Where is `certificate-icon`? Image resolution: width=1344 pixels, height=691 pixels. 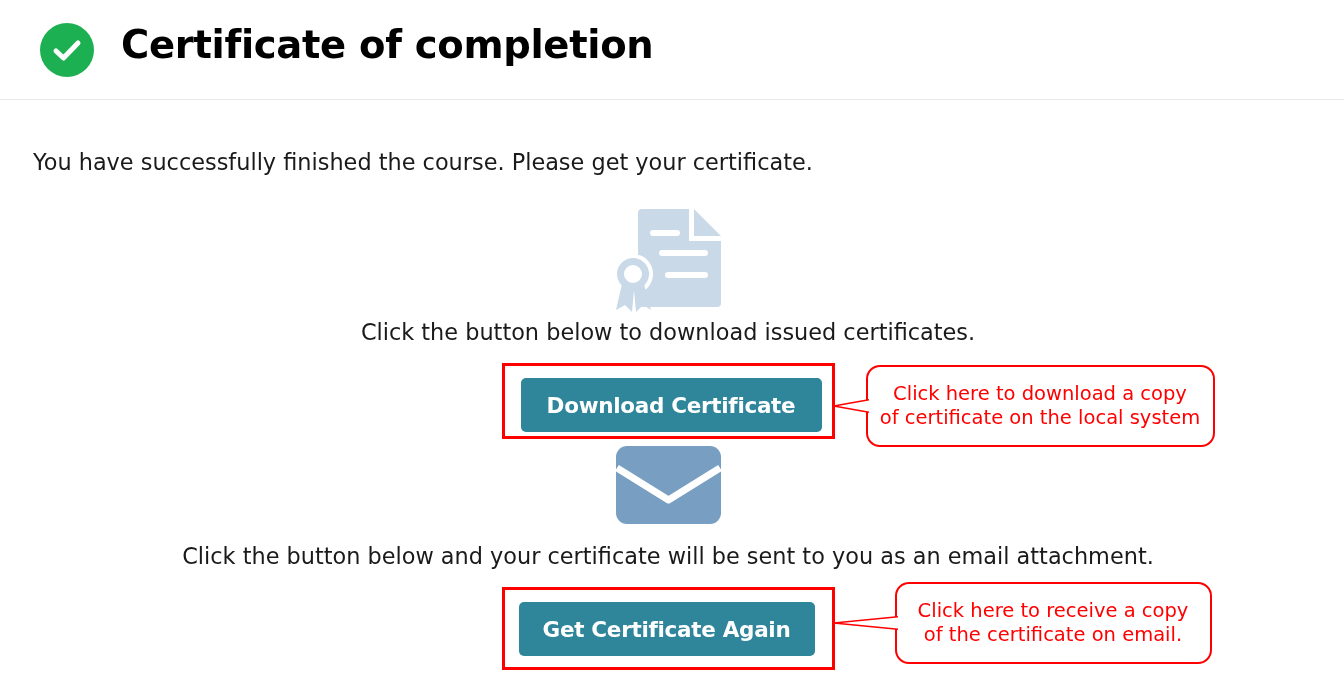
certificate-icon is located at coordinates (668, 260).